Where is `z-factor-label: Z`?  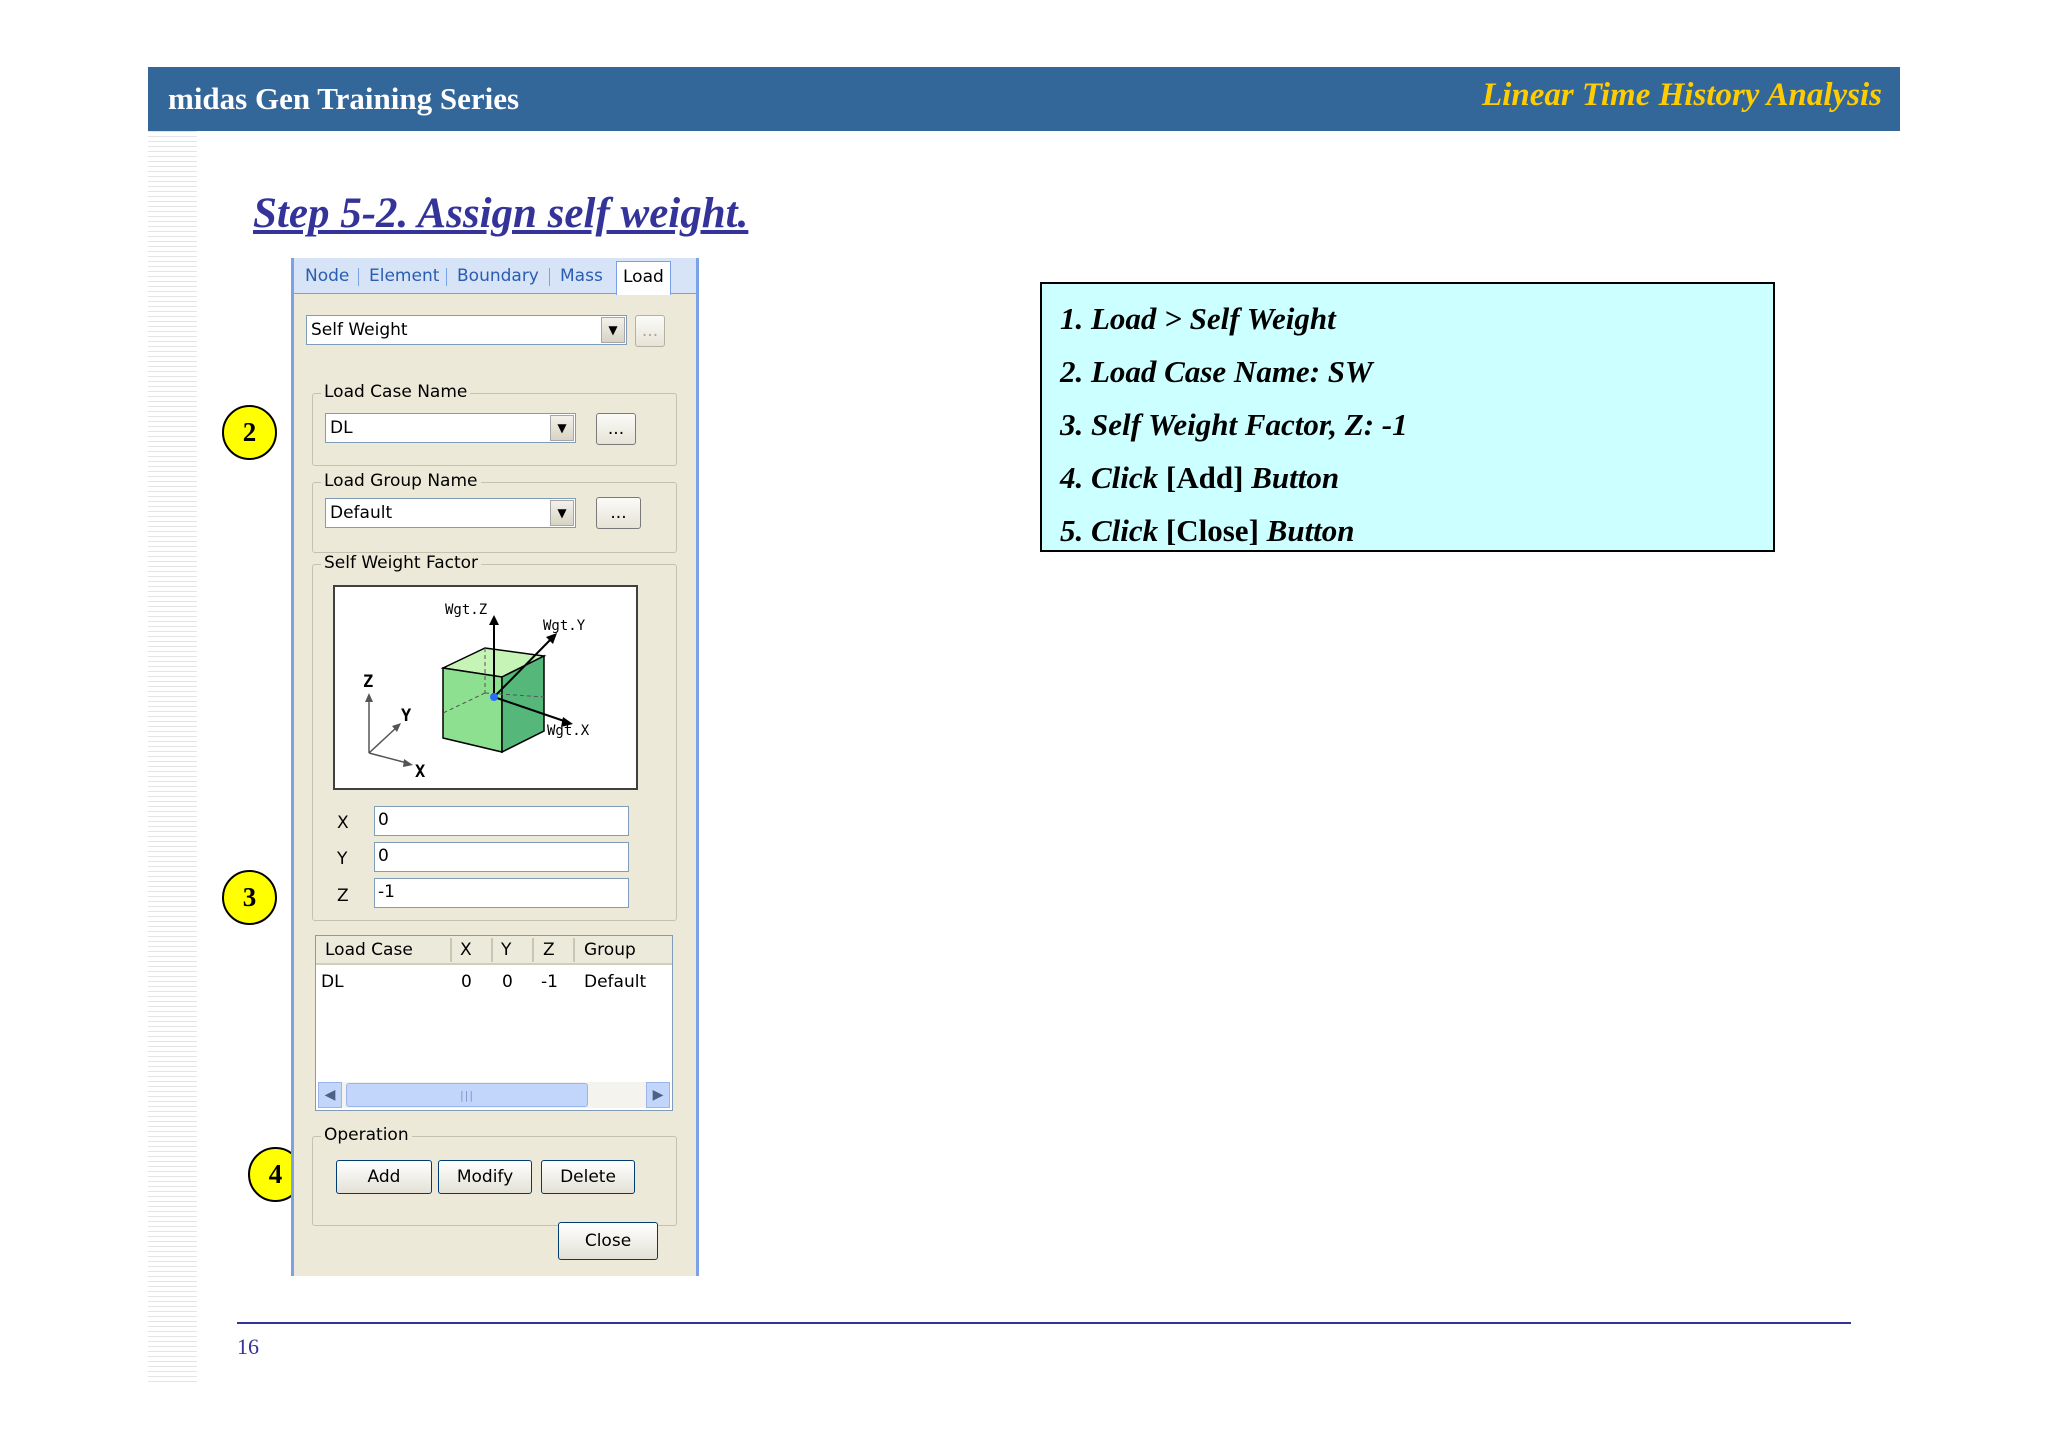 z-factor-label: Z is located at coordinates (343, 896).